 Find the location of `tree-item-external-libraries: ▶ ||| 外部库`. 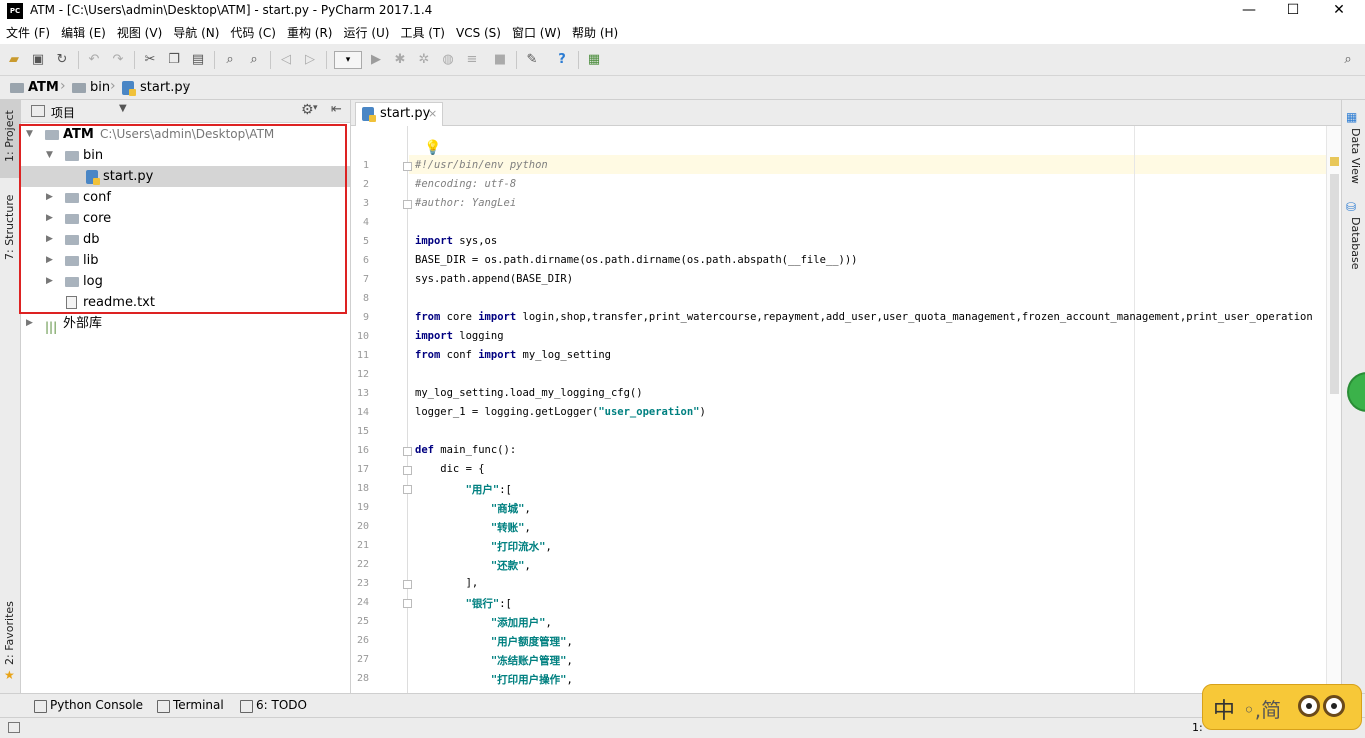

tree-item-external-libraries: ▶ ||| 外部库 is located at coordinates (185, 323).